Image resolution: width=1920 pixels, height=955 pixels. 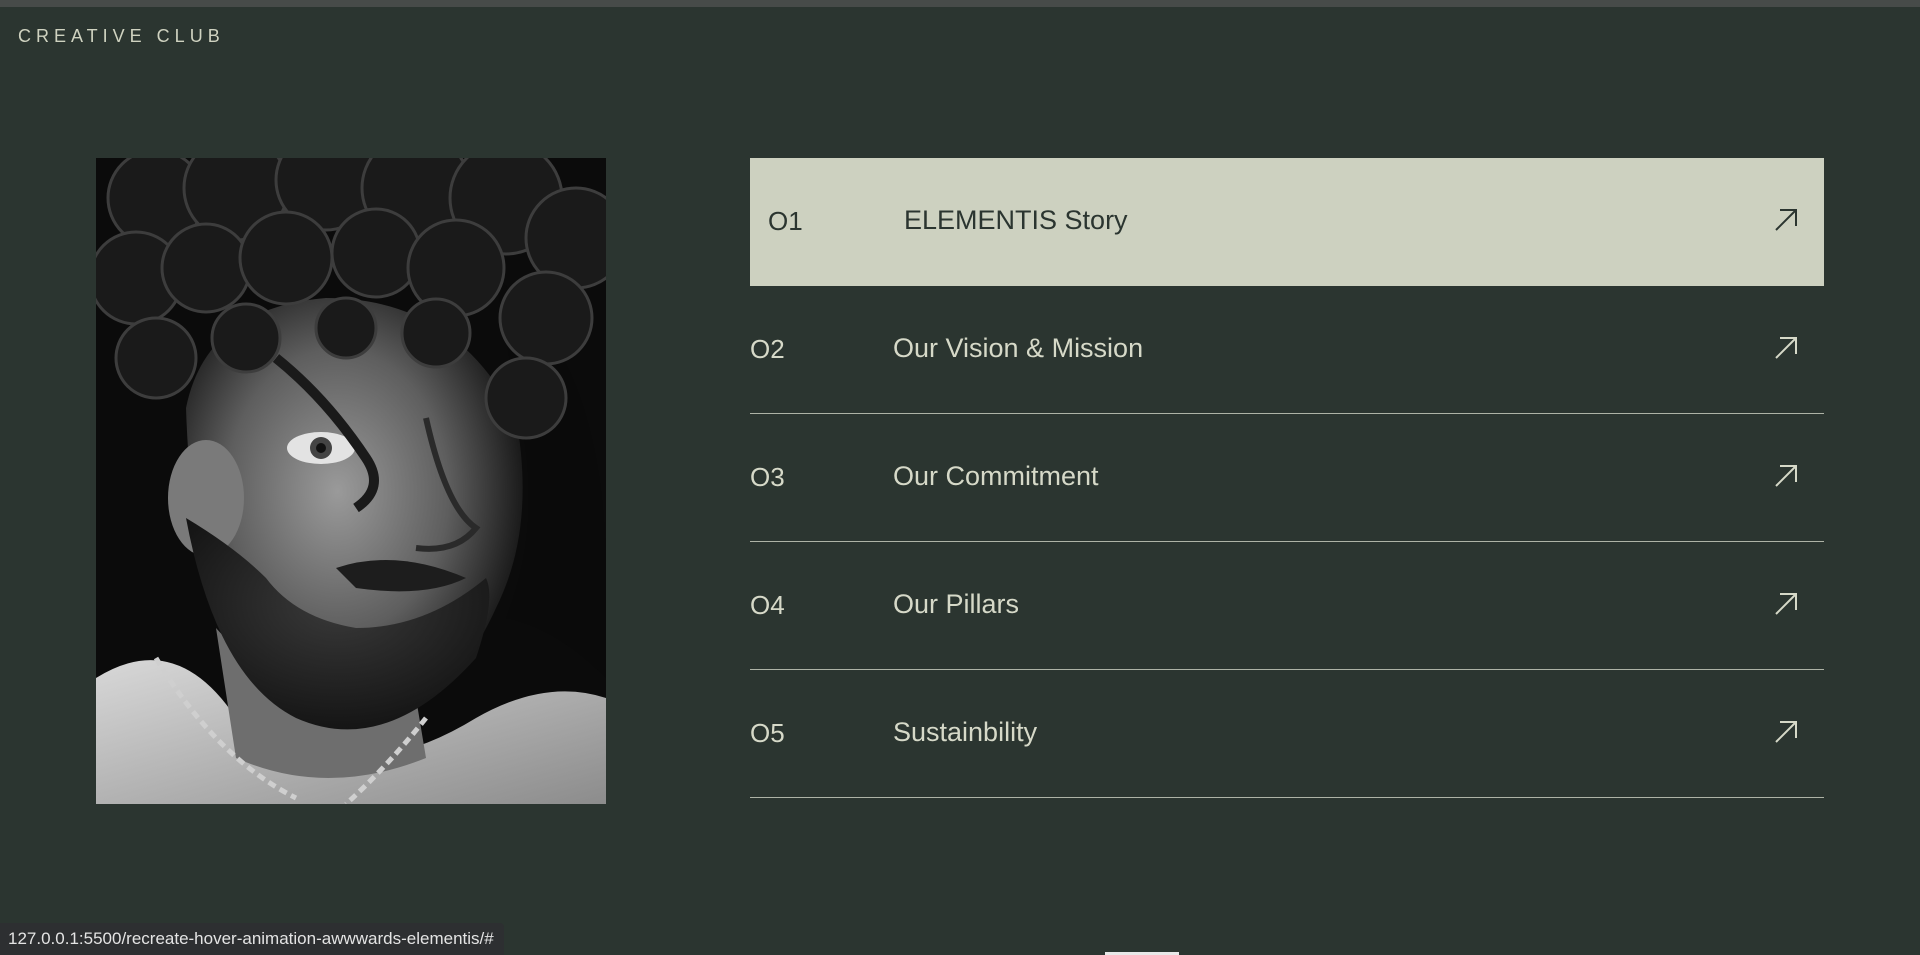 What do you see at coordinates (956, 604) in the screenshot?
I see `menu-item-label: Our Pillars` at bounding box center [956, 604].